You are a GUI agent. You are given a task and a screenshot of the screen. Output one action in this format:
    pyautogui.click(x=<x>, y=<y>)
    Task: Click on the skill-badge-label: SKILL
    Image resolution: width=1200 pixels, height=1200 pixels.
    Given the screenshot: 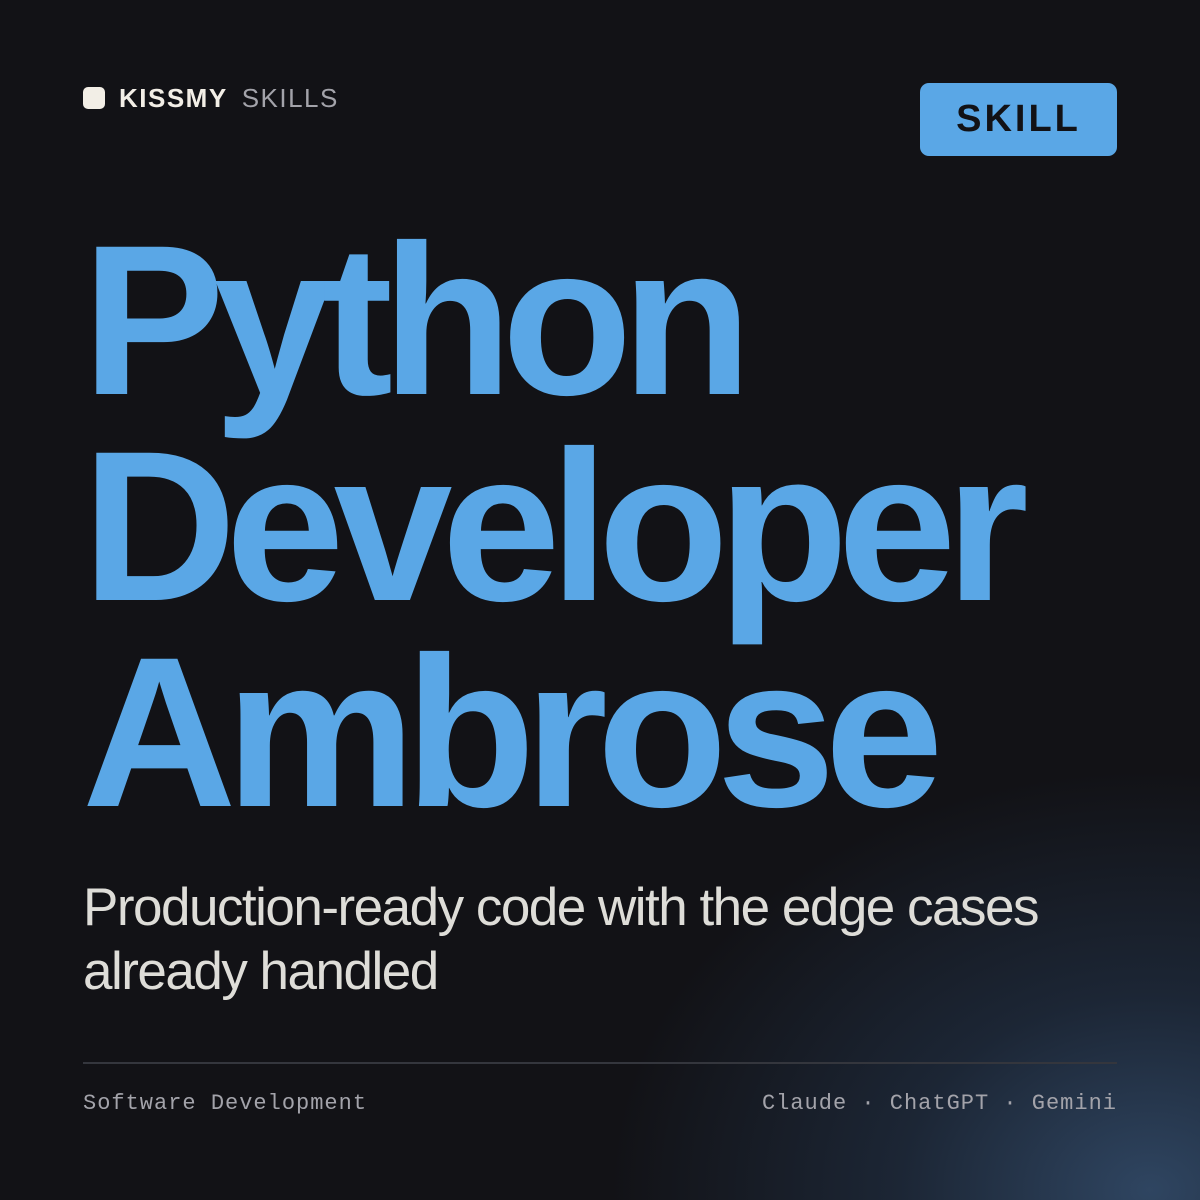 What is the action you would take?
    pyautogui.click(x=1018, y=119)
    